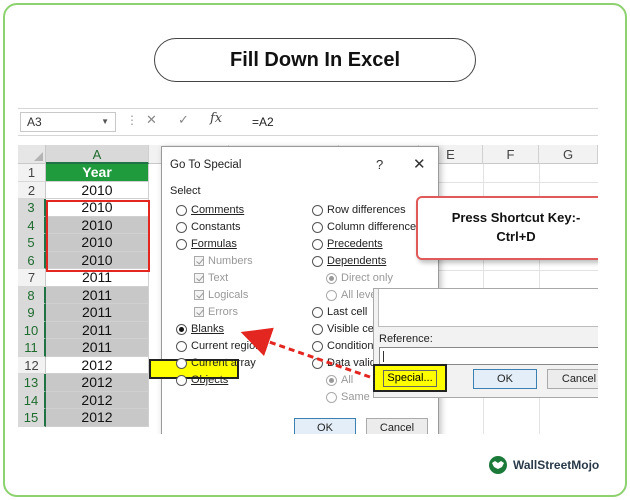 The width and height of the screenshot is (630, 500). Describe the element at coordinates (97, 383) in the screenshot. I see `cell-a13: 2012` at that location.